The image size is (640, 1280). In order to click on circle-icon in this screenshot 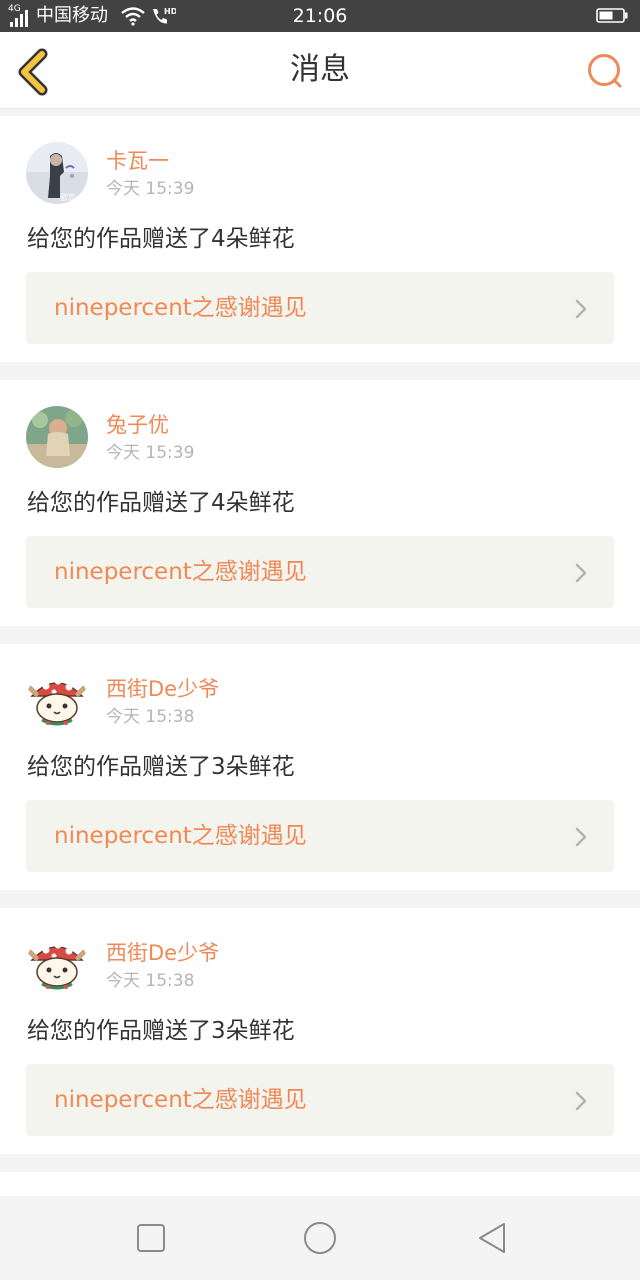, I will do `click(320, 1238)`.